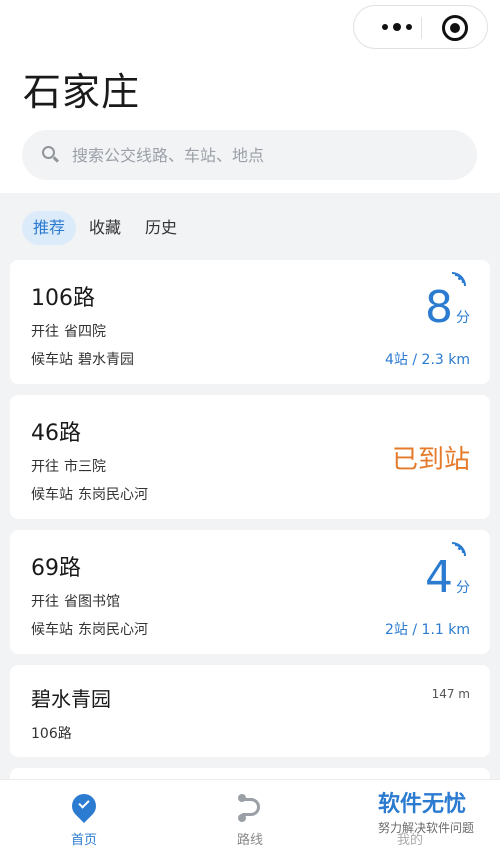 The width and height of the screenshot is (500, 849). Describe the element at coordinates (84, 806) in the screenshot. I see `location-pin-icon` at that location.